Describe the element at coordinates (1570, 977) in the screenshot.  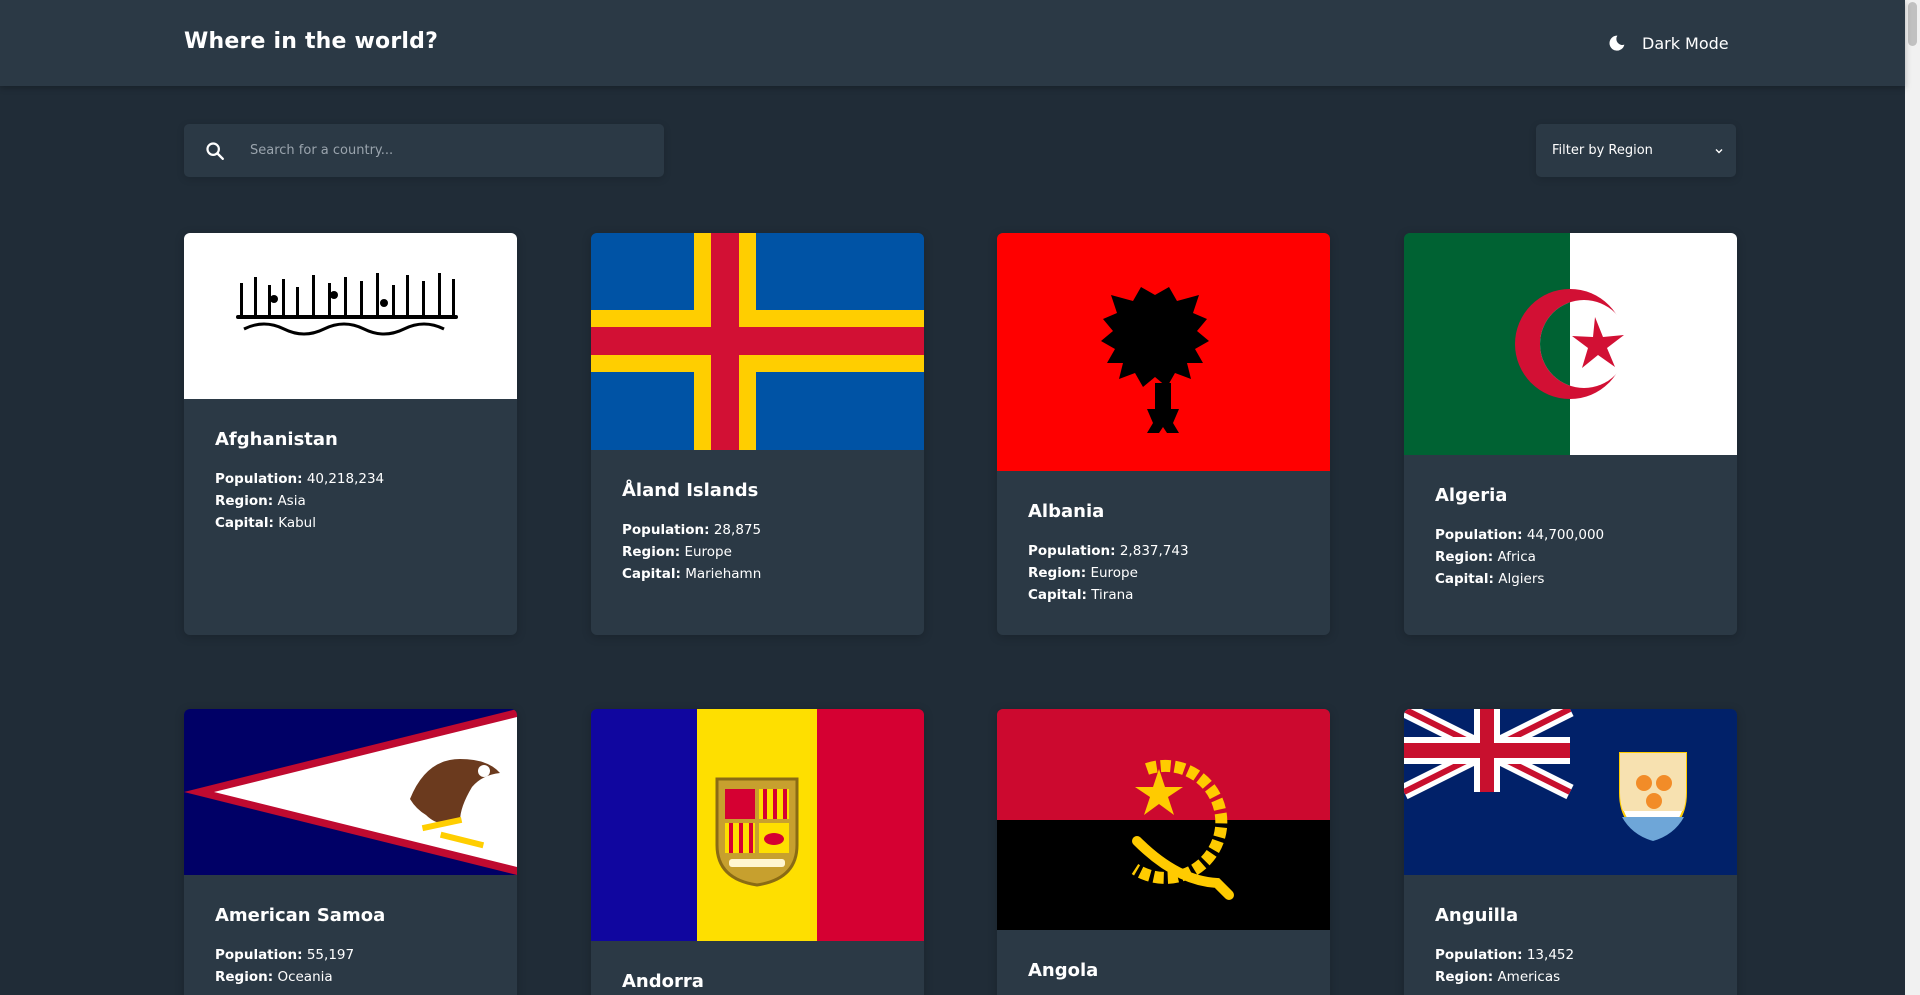
I see `region-row: Region: Americas` at that location.